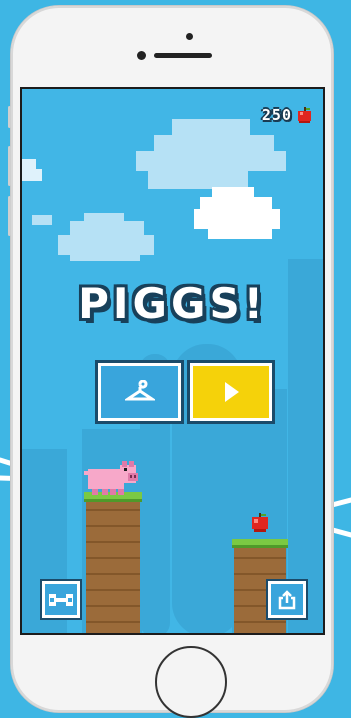 The width and height of the screenshot is (351, 718). What do you see at coordinates (237, 213) in the screenshot?
I see `cloud-front` at bounding box center [237, 213].